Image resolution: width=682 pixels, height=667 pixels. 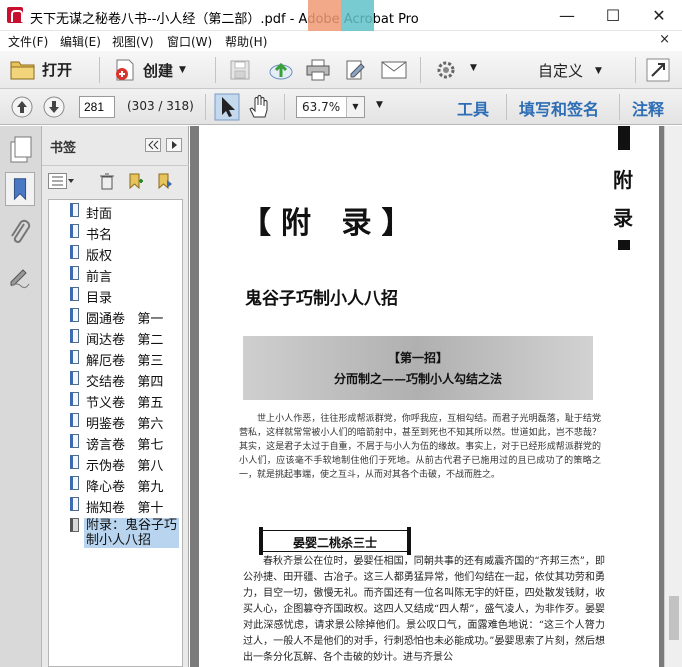 What do you see at coordinates (473, 108) in the screenshot?
I see `tools-link: 工具` at bounding box center [473, 108].